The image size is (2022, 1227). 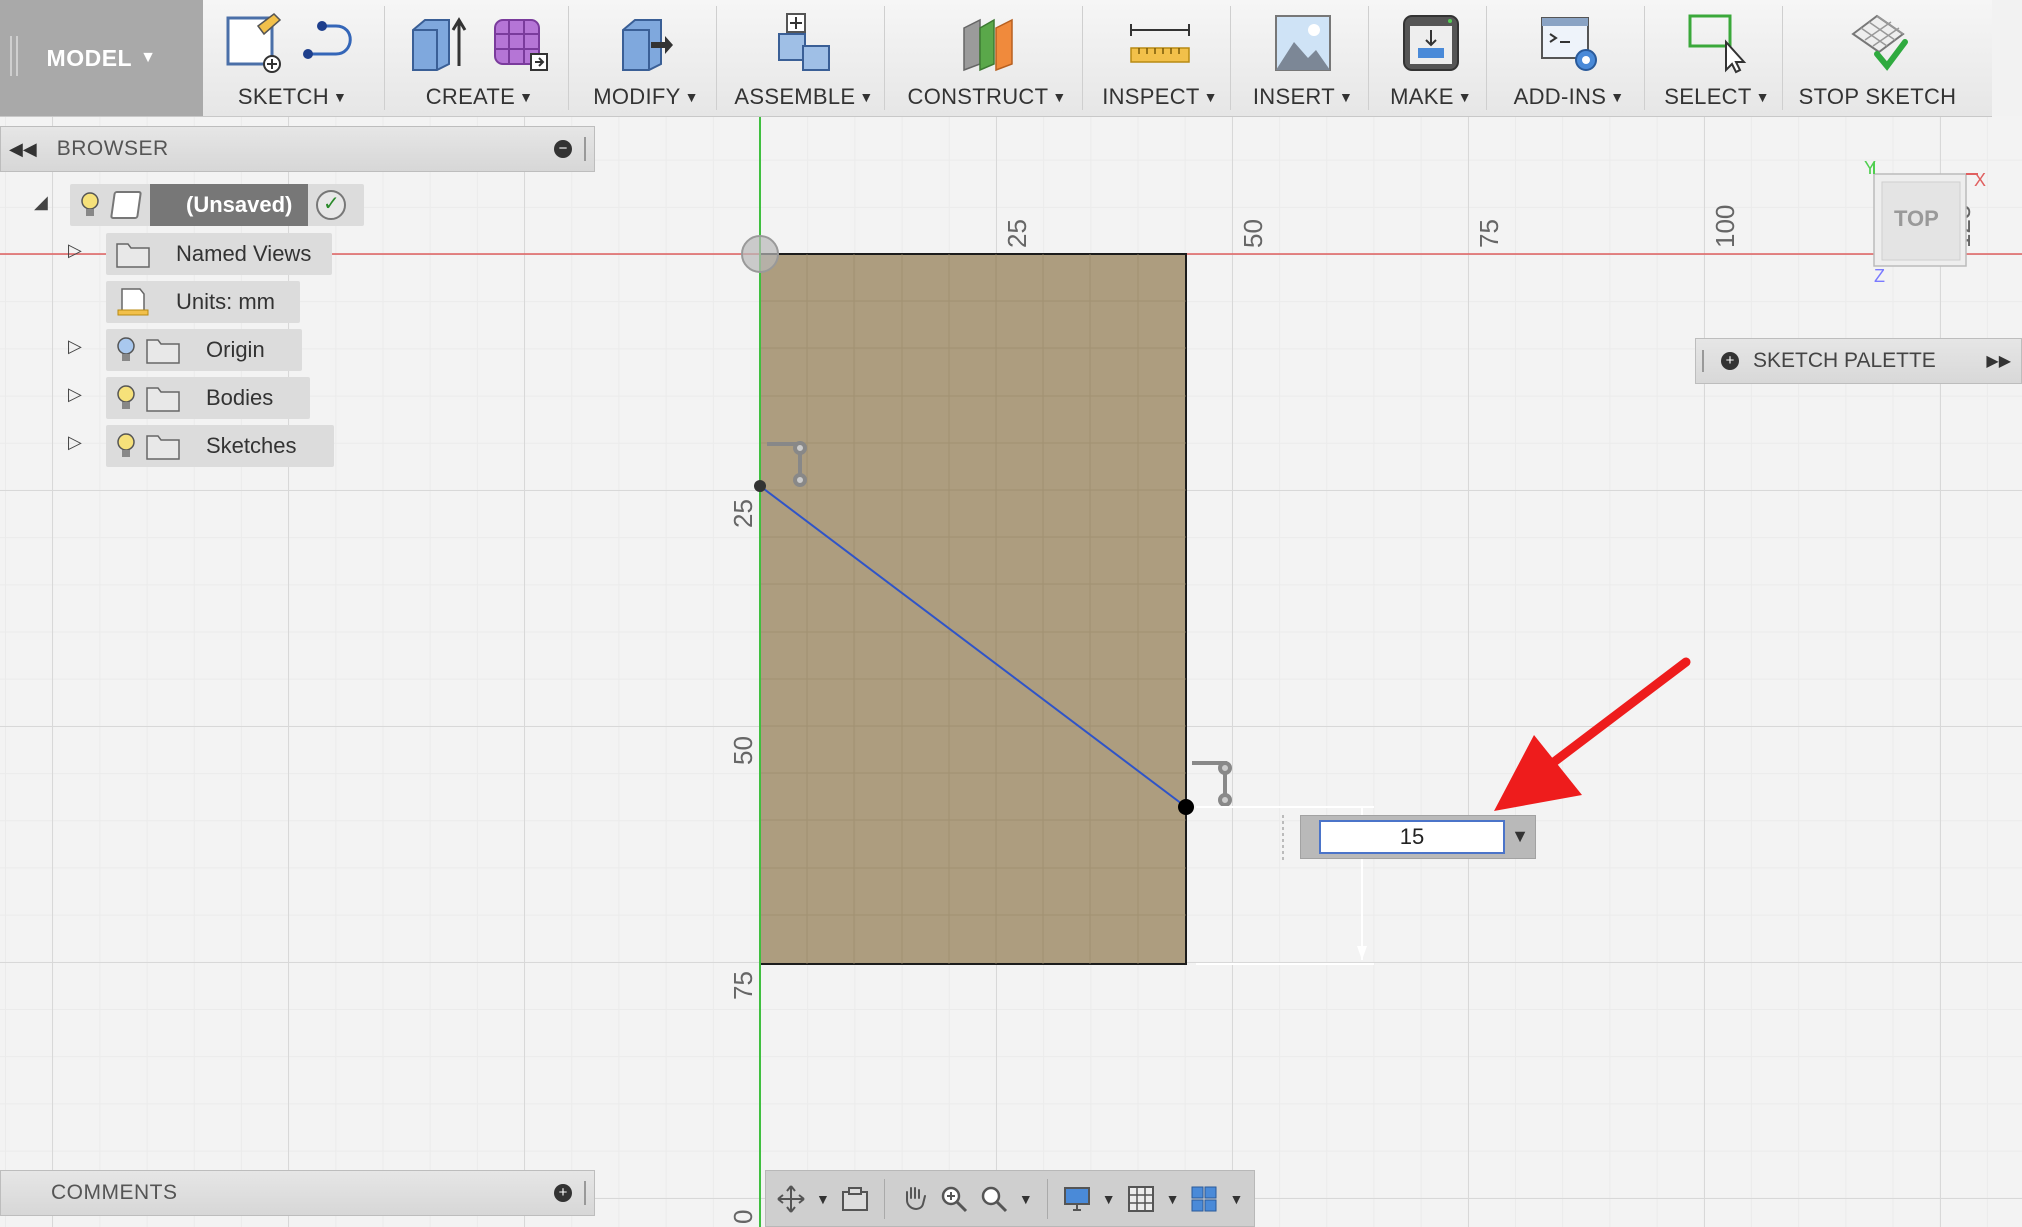 What do you see at coordinates (331, 205) in the screenshot?
I see `activate-check-icon: ✓` at bounding box center [331, 205].